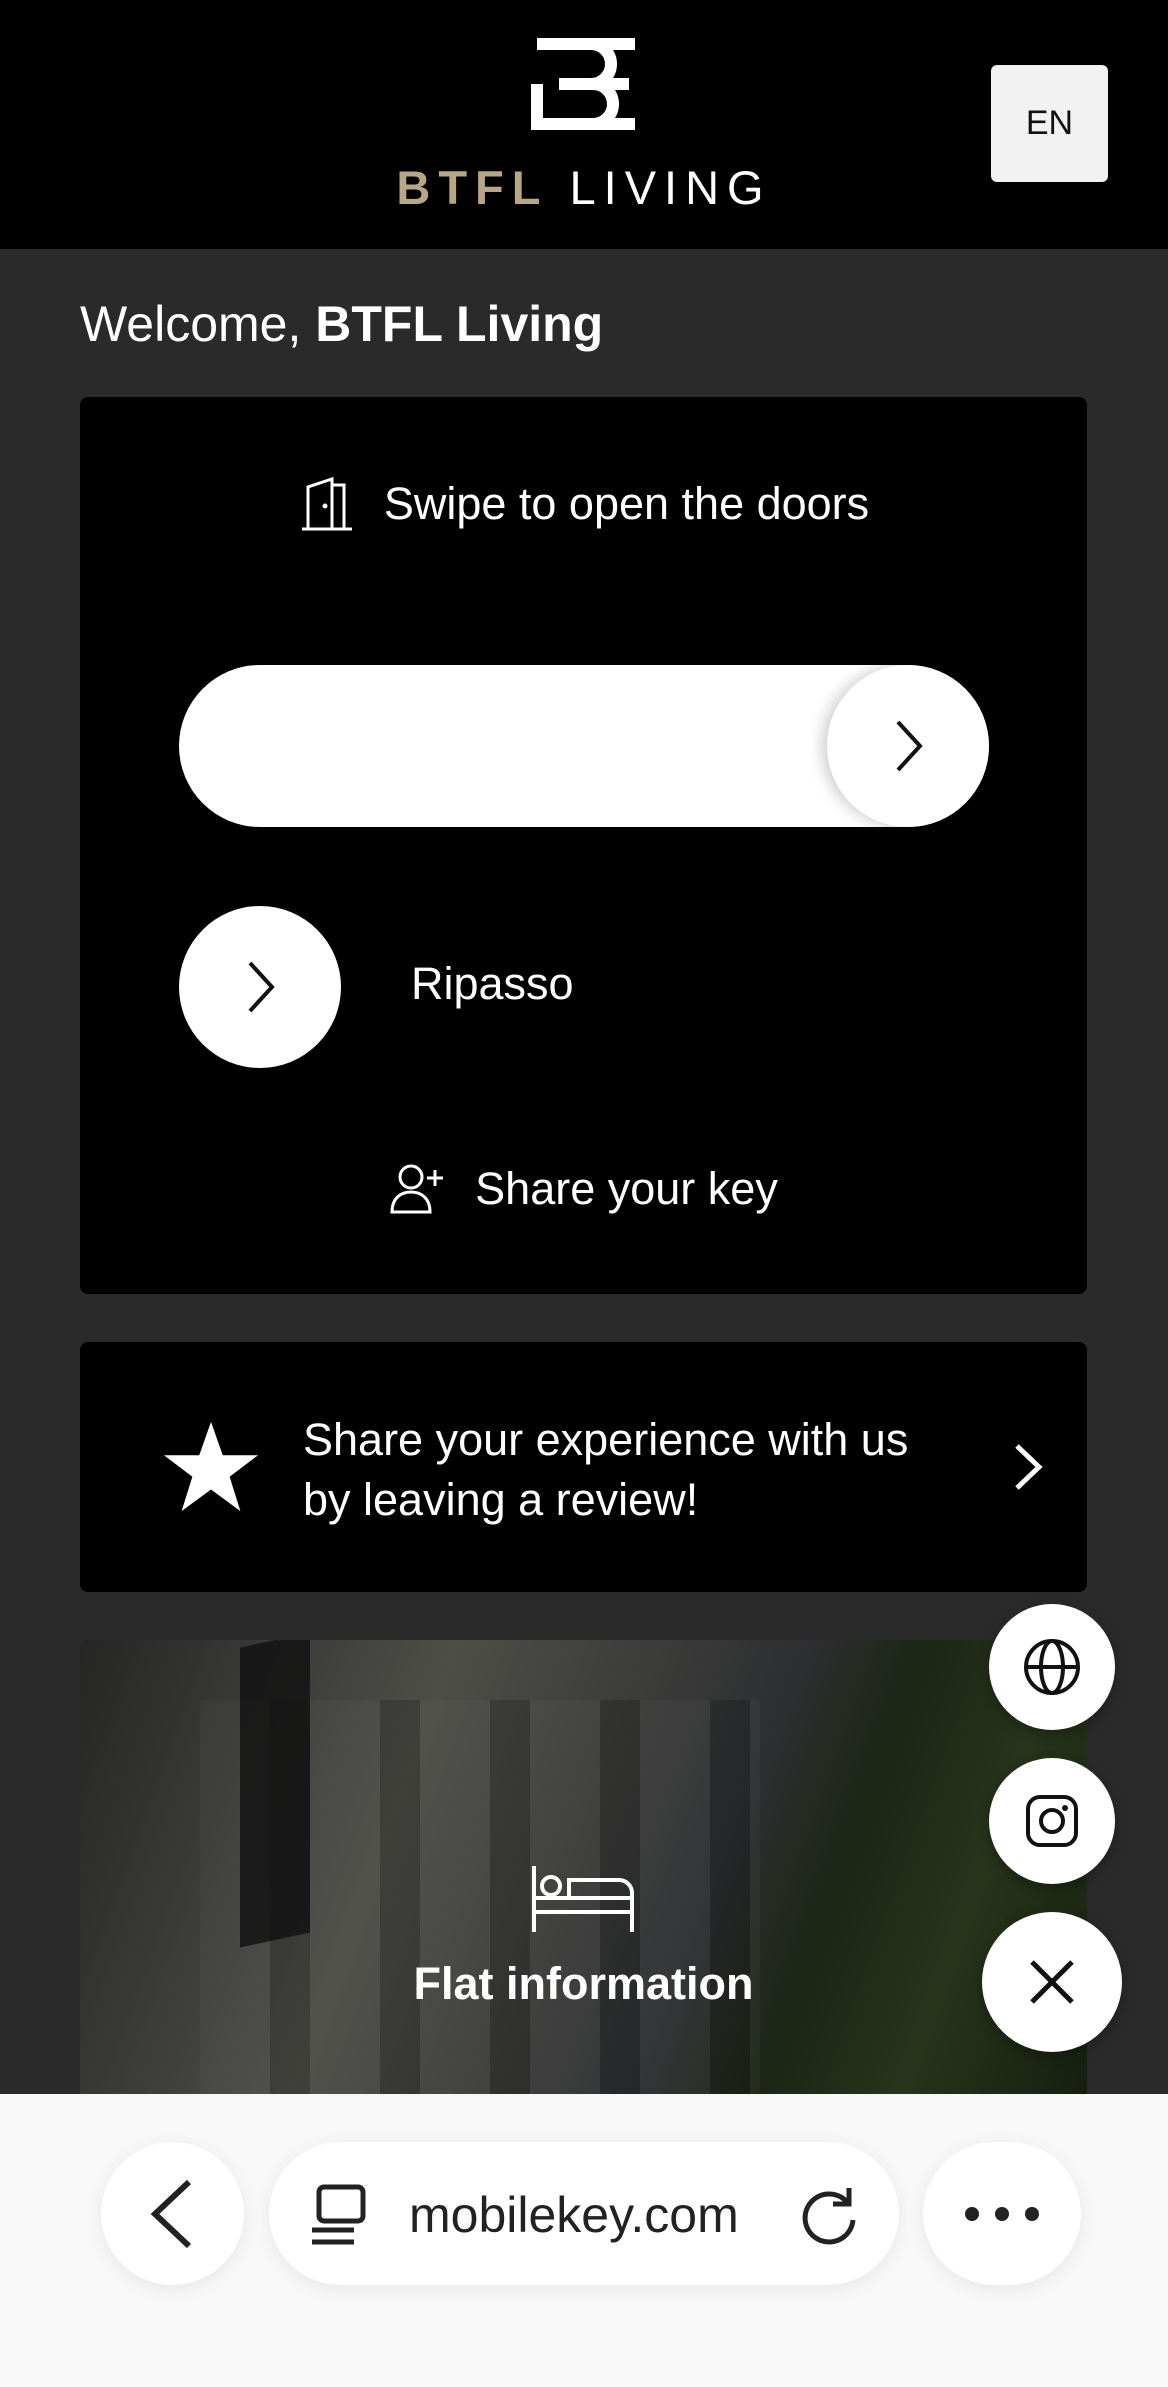 The height and width of the screenshot is (2387, 1168). I want to click on address-bar: mobilekey.com, so click(584, 2213).